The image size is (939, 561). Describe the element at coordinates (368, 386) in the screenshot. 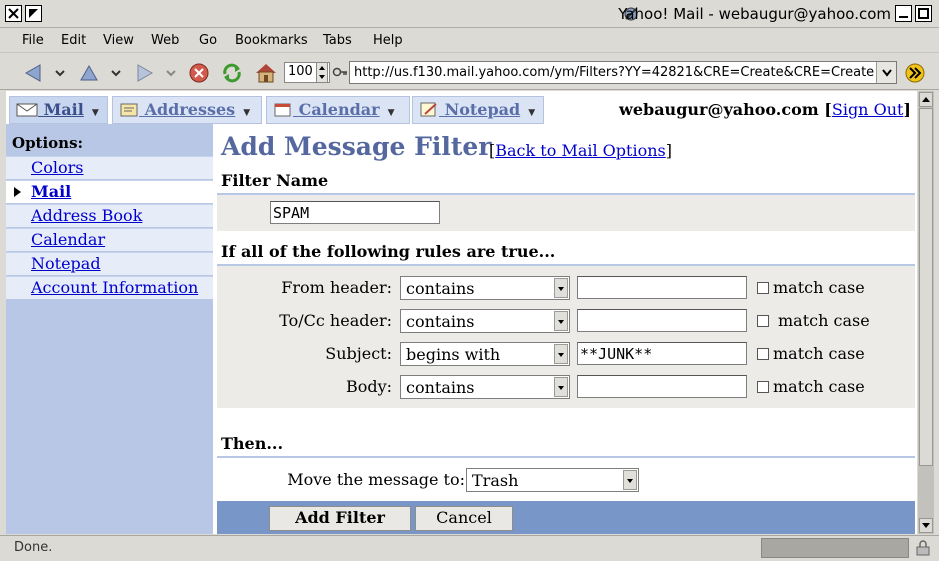

I see `body-label: Body:` at that location.